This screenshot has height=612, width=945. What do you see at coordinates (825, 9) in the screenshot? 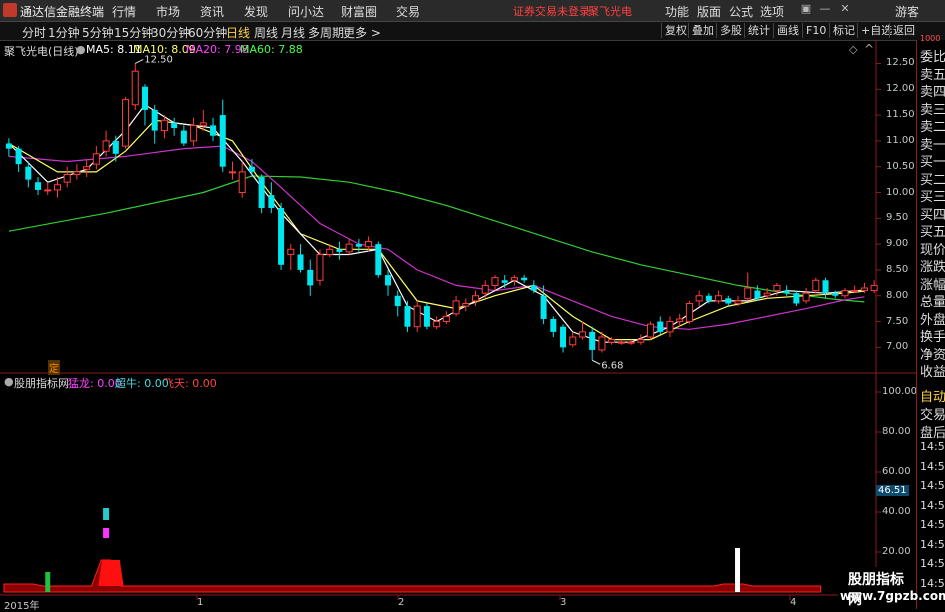
I see `minimize-icon: —` at bounding box center [825, 9].